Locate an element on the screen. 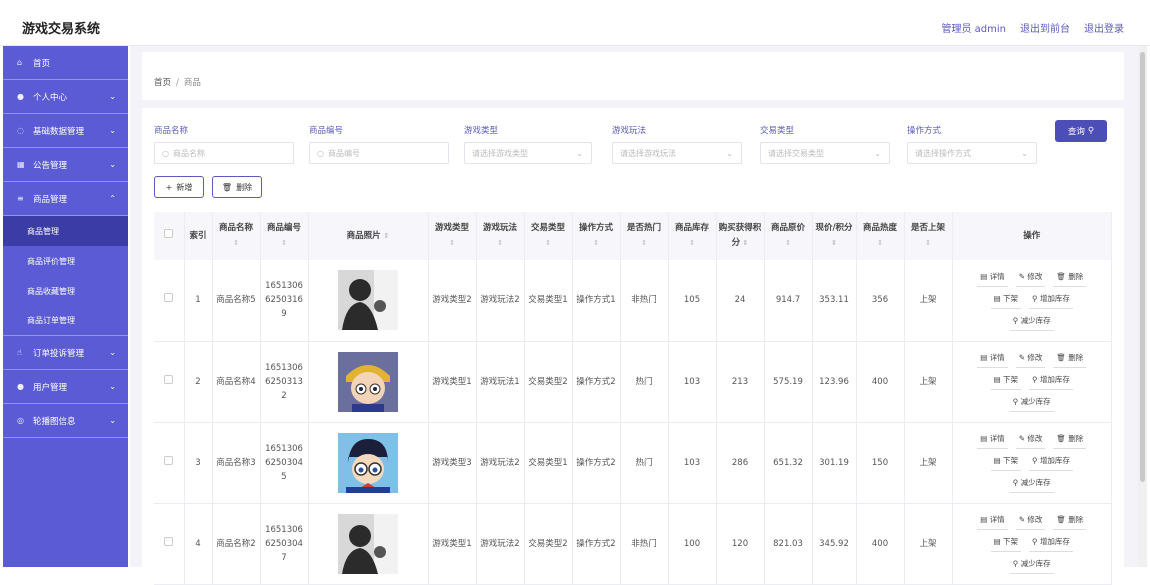 The height and width of the screenshot is (585, 1150). scrollbar-thumb is located at coordinates (1142, 267).